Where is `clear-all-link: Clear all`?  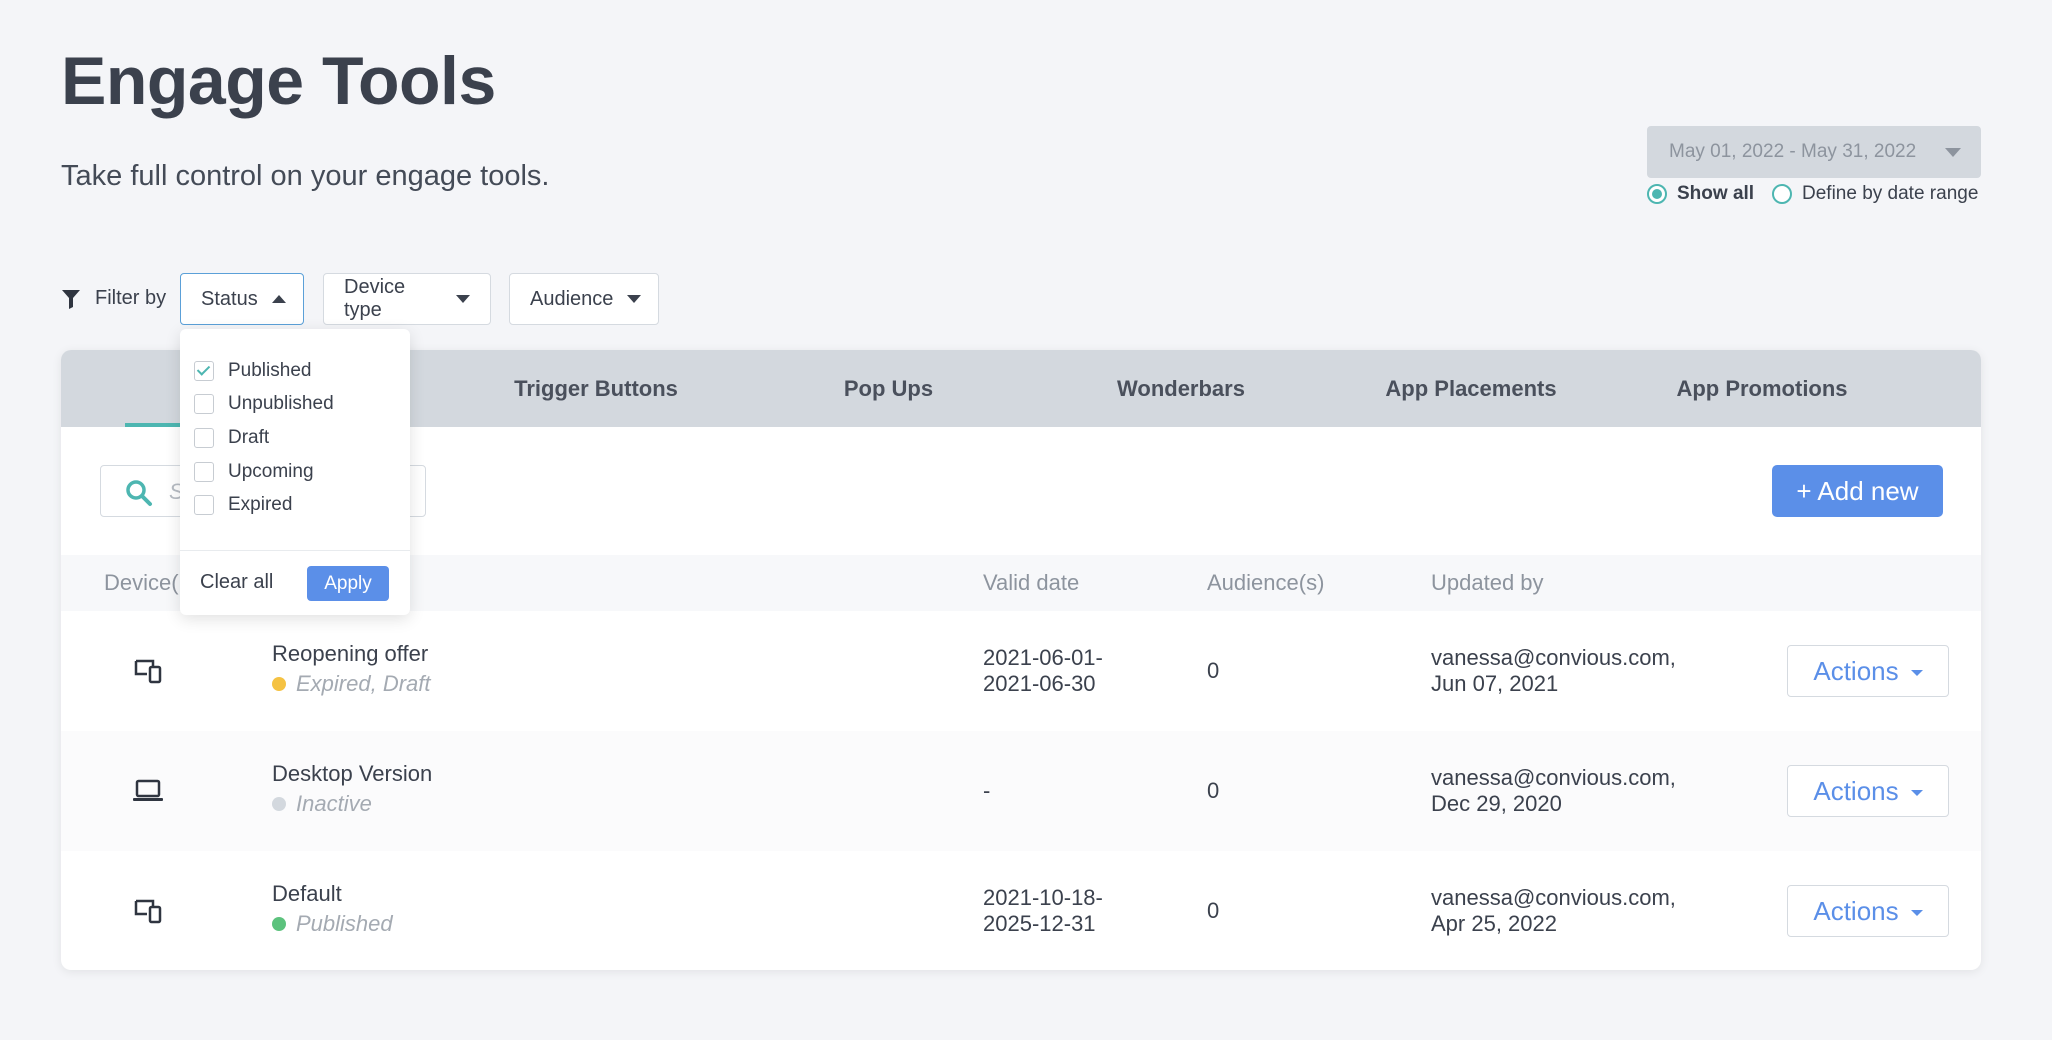 clear-all-link: Clear all is located at coordinates (236, 582).